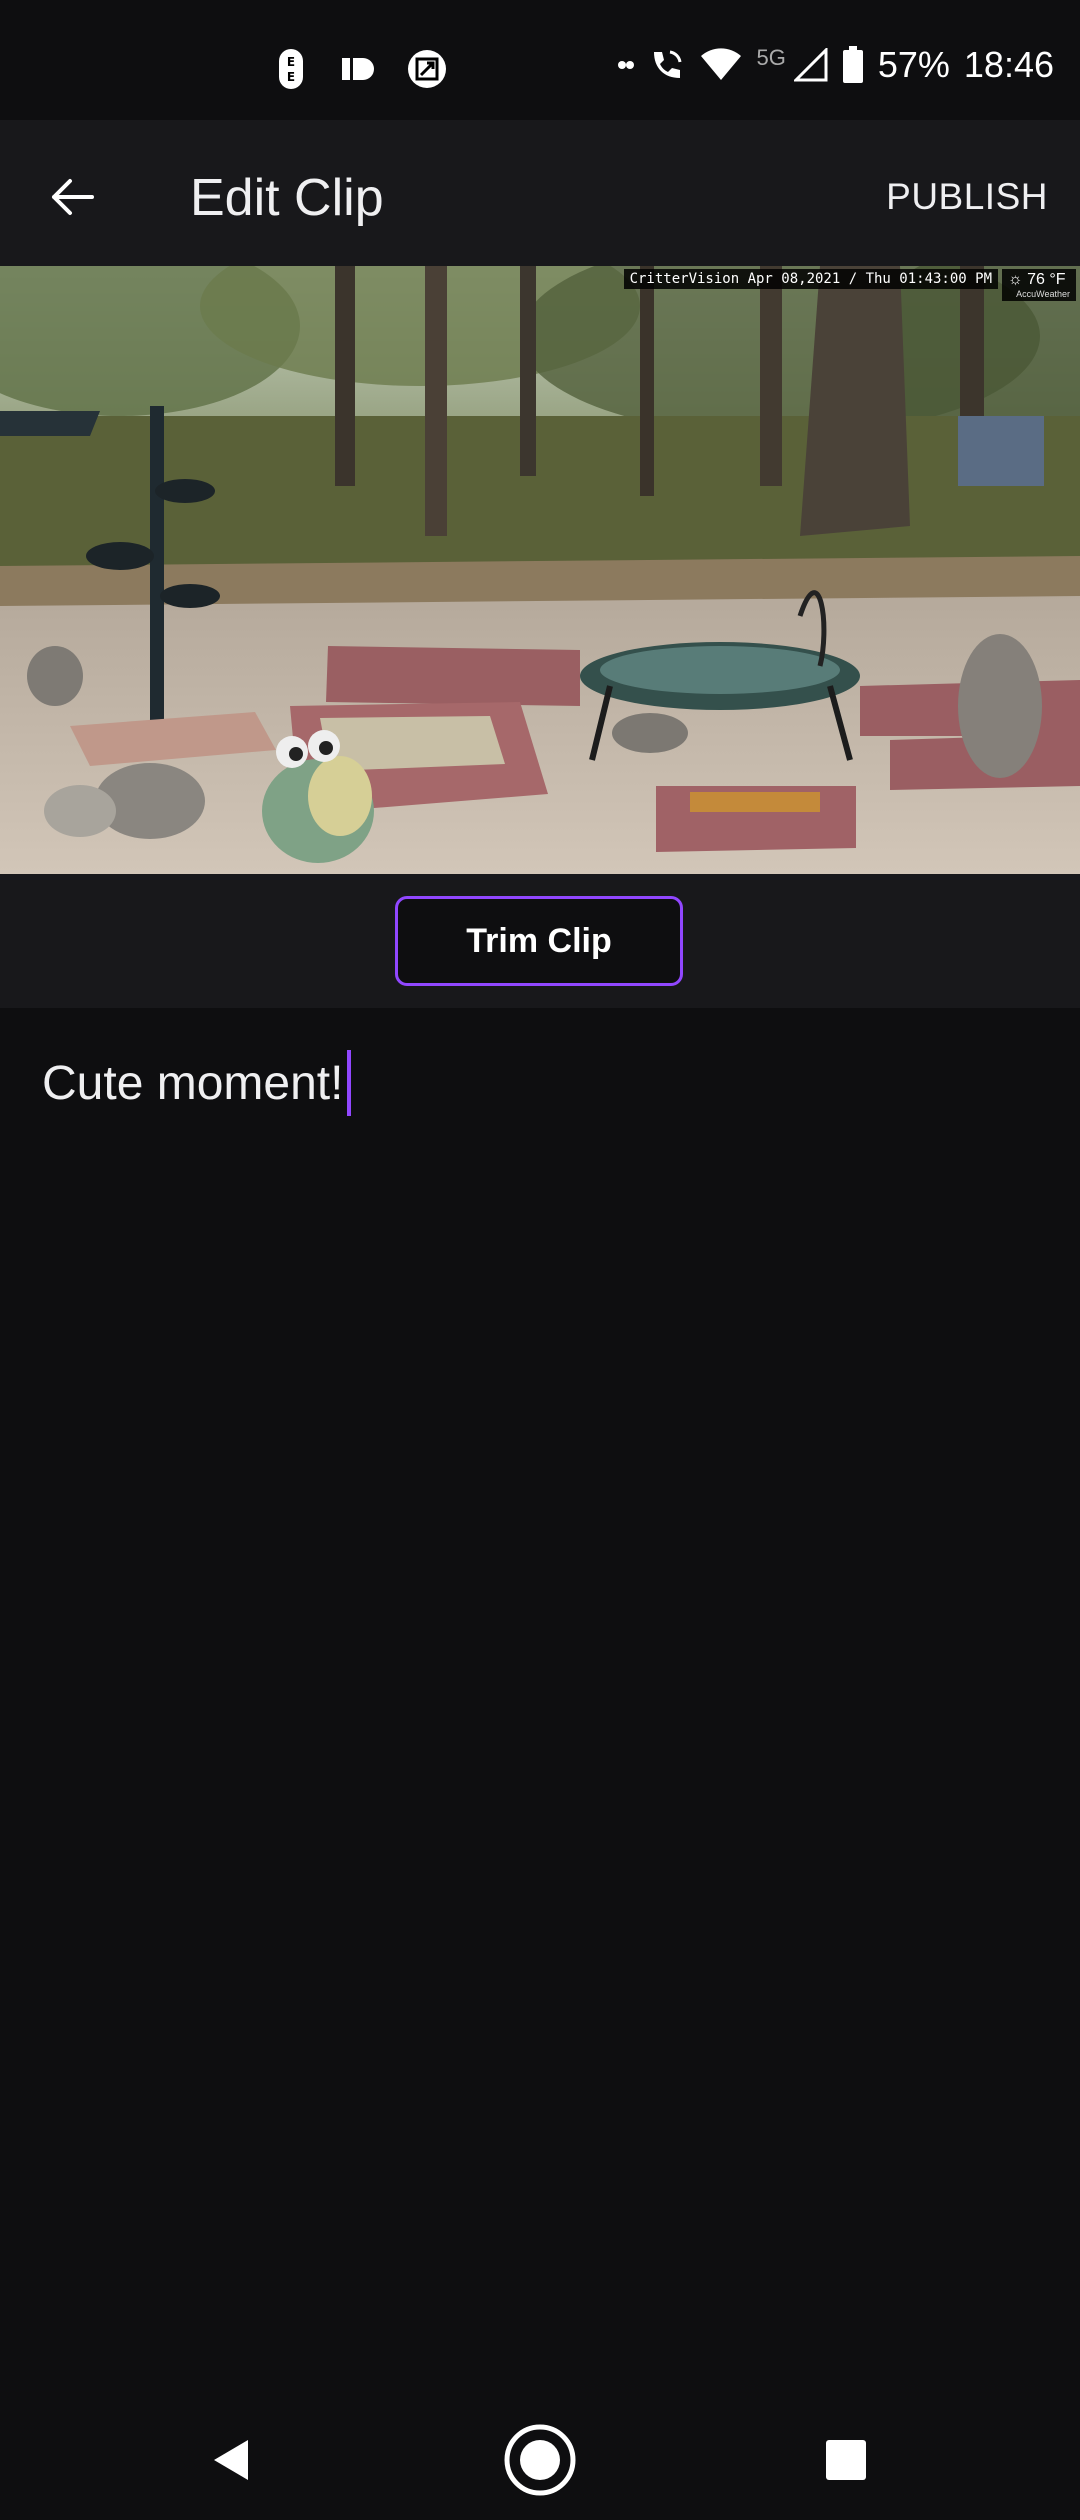 The image size is (1080, 2520). Describe the element at coordinates (349, 1083) in the screenshot. I see `text-cursor` at that location.